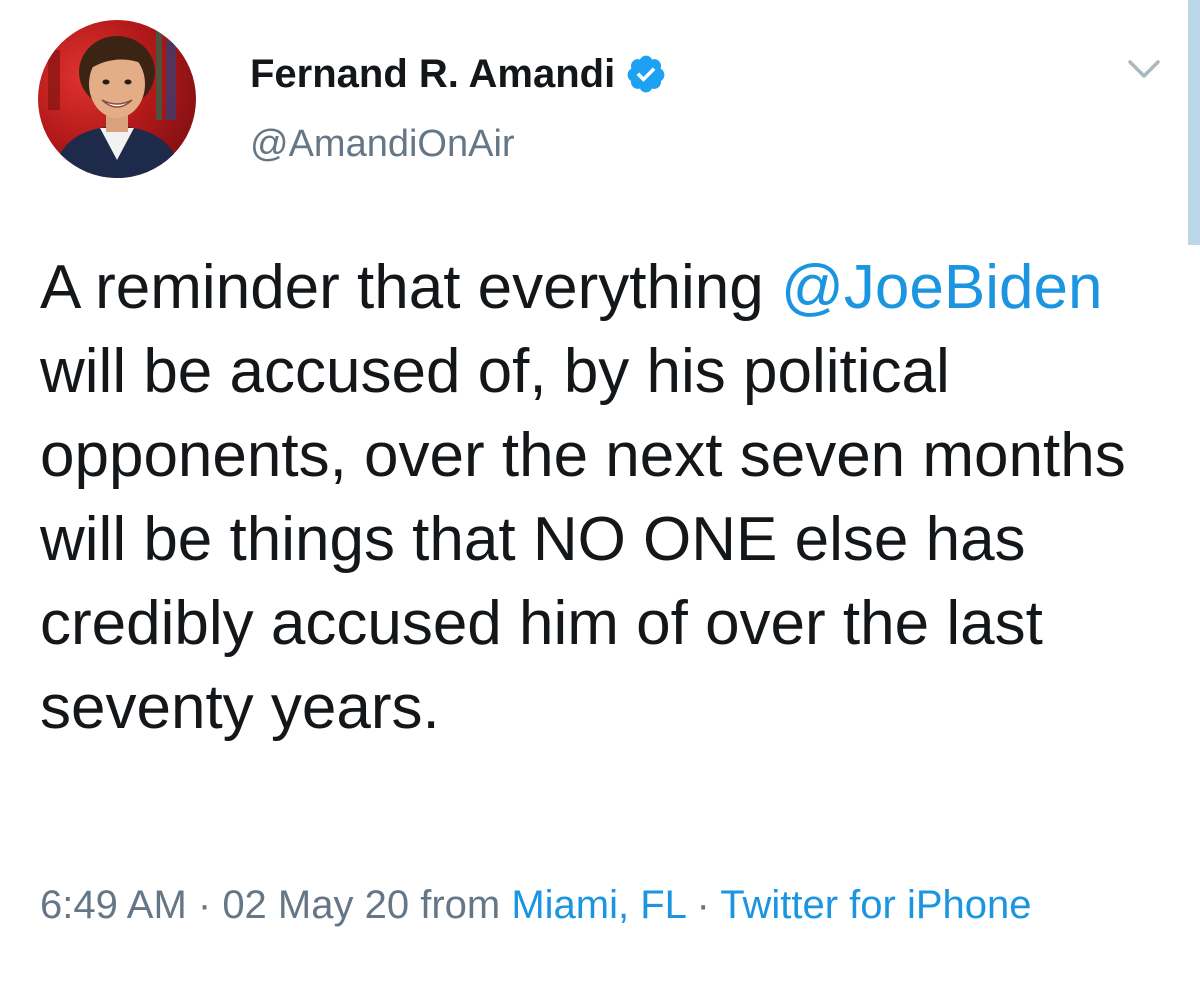 Image resolution: width=1200 pixels, height=1008 pixels. I want to click on avatar, so click(117, 99).